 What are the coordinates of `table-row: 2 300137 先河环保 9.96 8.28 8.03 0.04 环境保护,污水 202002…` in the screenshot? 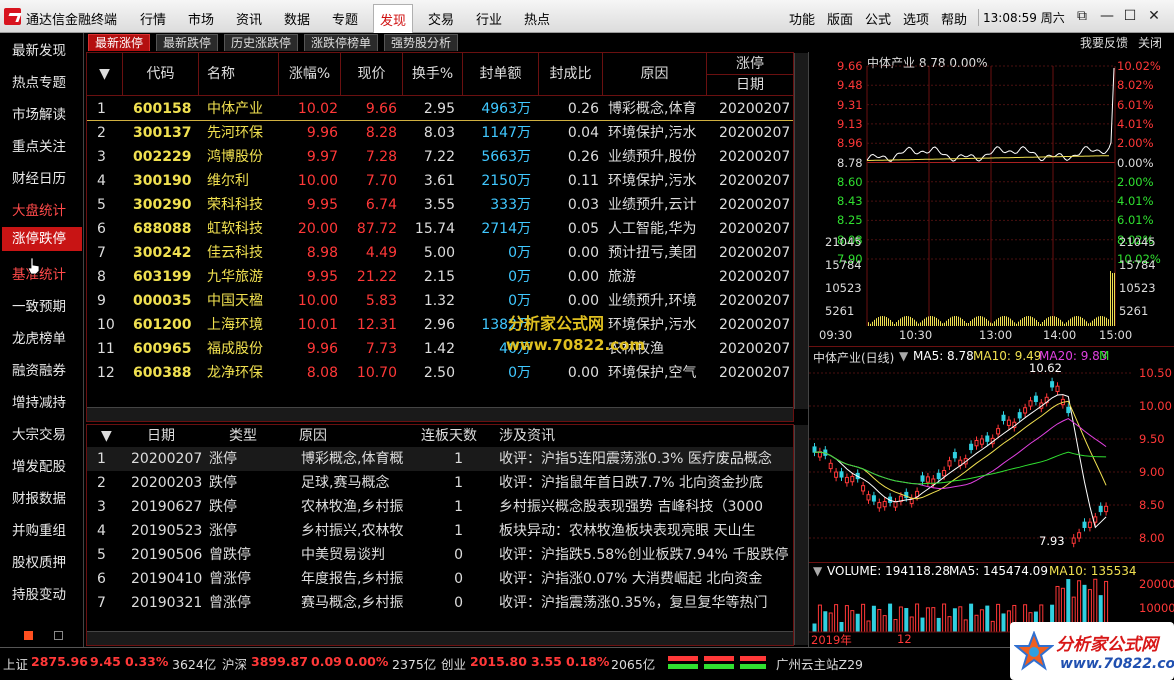 It's located at (440, 133).